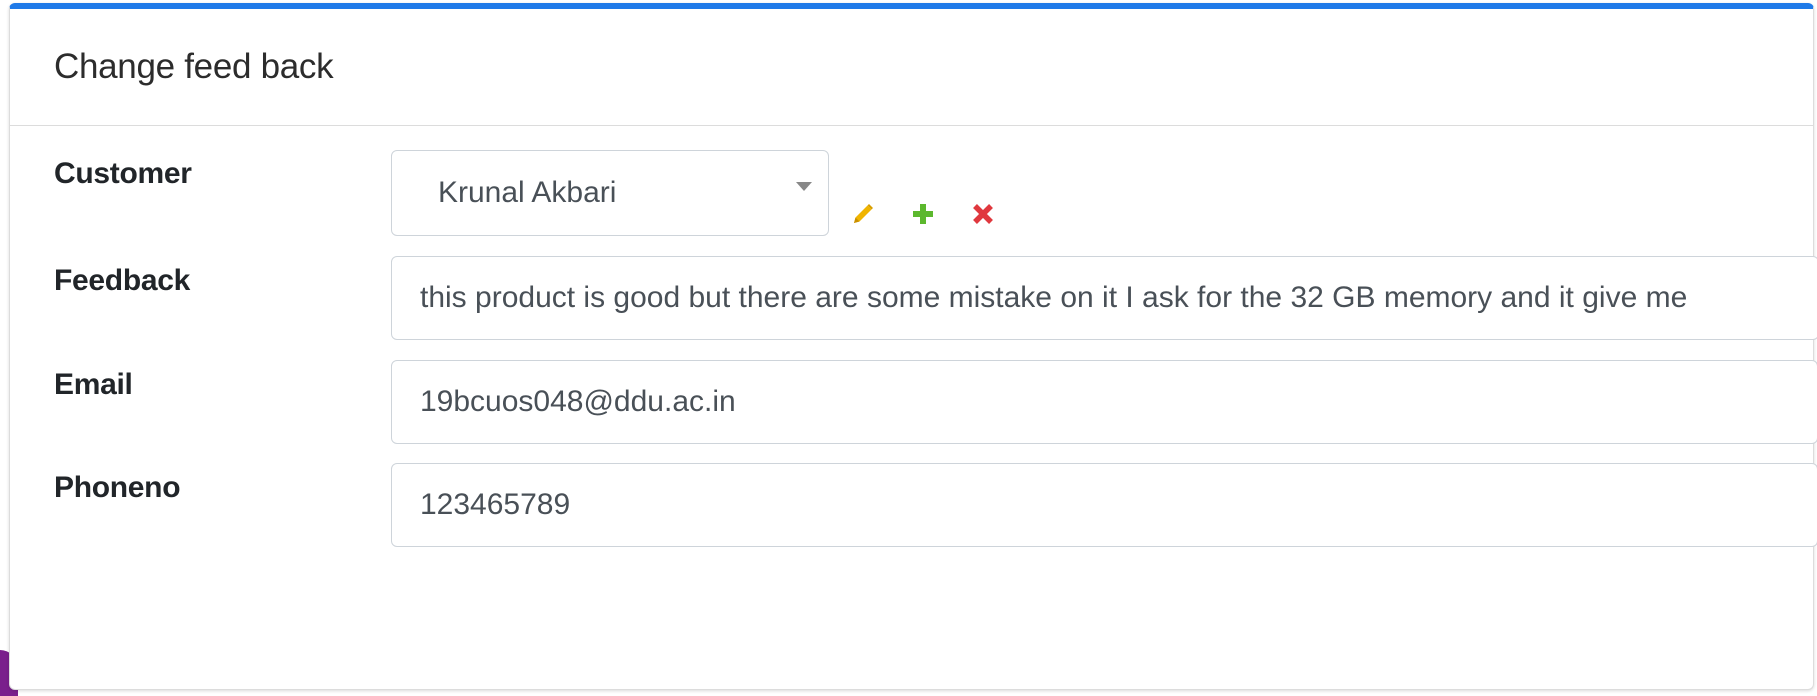 The height and width of the screenshot is (696, 1817). Describe the element at coordinates (804, 186) in the screenshot. I see `chevron-down-icon` at that location.